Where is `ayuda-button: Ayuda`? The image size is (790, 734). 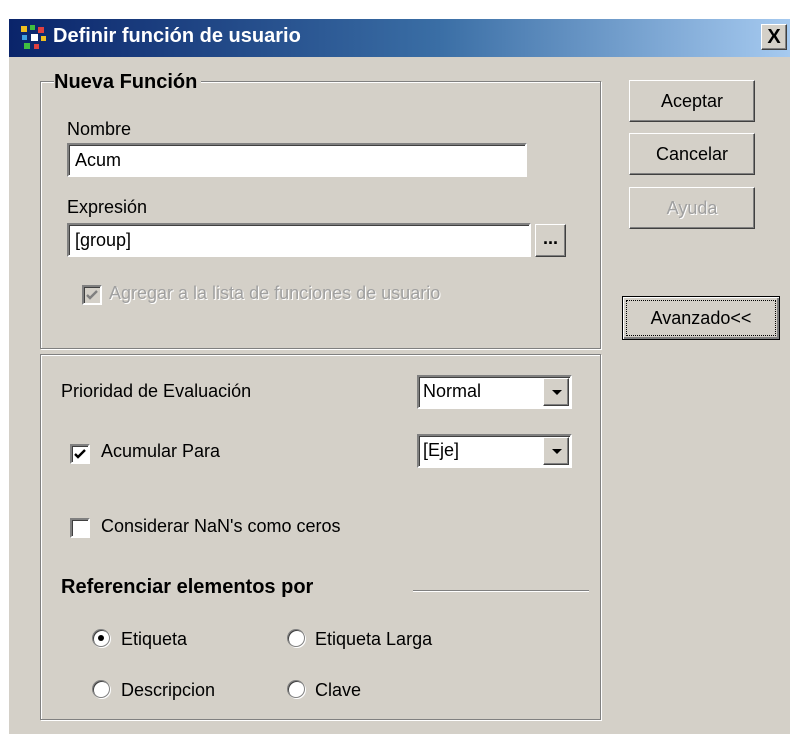 ayuda-button: Ayuda is located at coordinates (692, 208).